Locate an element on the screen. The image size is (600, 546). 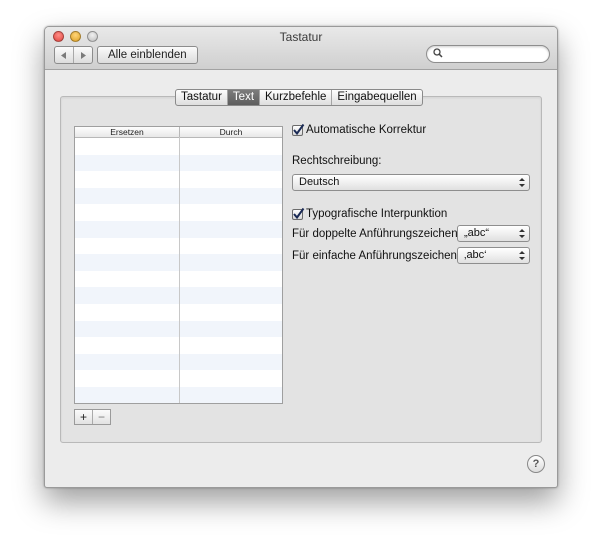
spelling-popup: Deutsch is located at coordinates (411, 182).